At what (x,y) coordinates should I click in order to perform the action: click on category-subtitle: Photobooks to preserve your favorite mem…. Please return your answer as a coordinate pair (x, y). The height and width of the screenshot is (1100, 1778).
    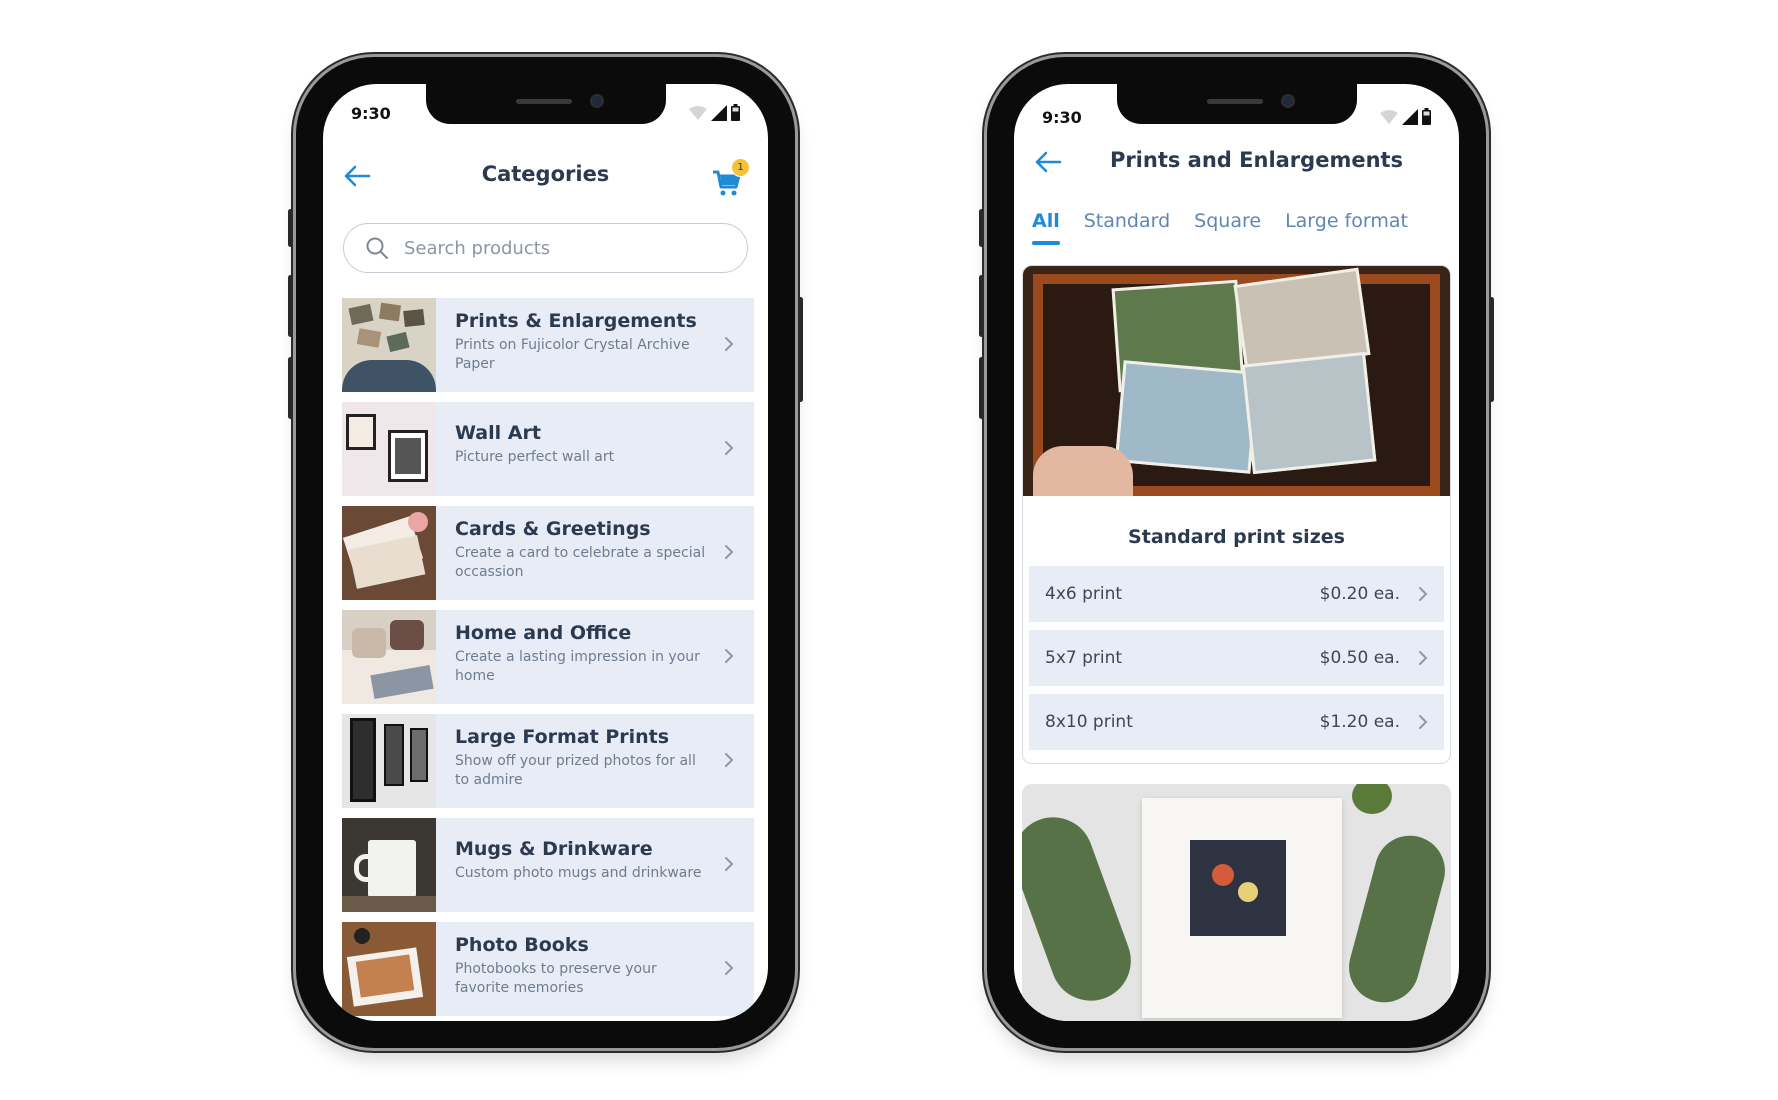
    Looking at the image, I should click on (556, 978).